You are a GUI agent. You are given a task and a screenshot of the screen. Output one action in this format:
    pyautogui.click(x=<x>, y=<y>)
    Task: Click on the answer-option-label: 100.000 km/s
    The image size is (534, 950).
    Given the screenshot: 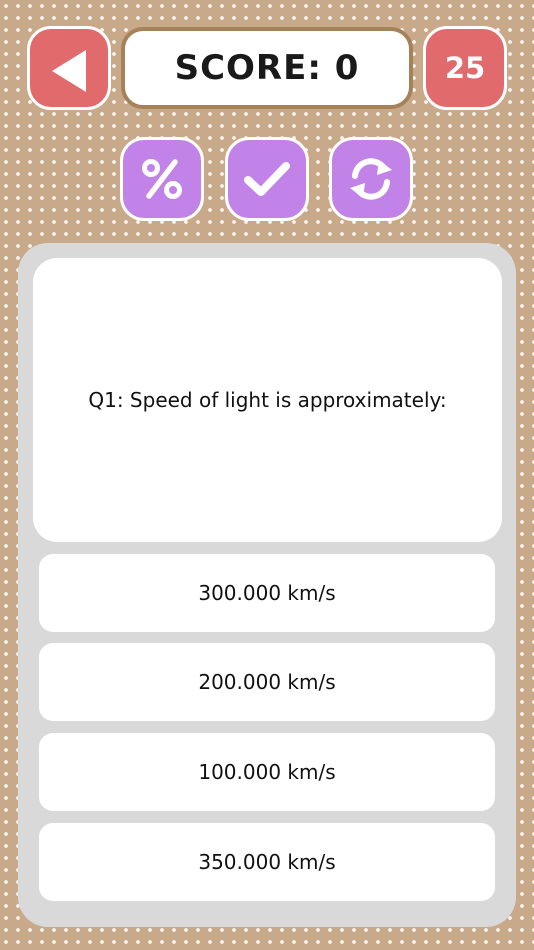 What is the action you would take?
    pyautogui.click(x=267, y=772)
    